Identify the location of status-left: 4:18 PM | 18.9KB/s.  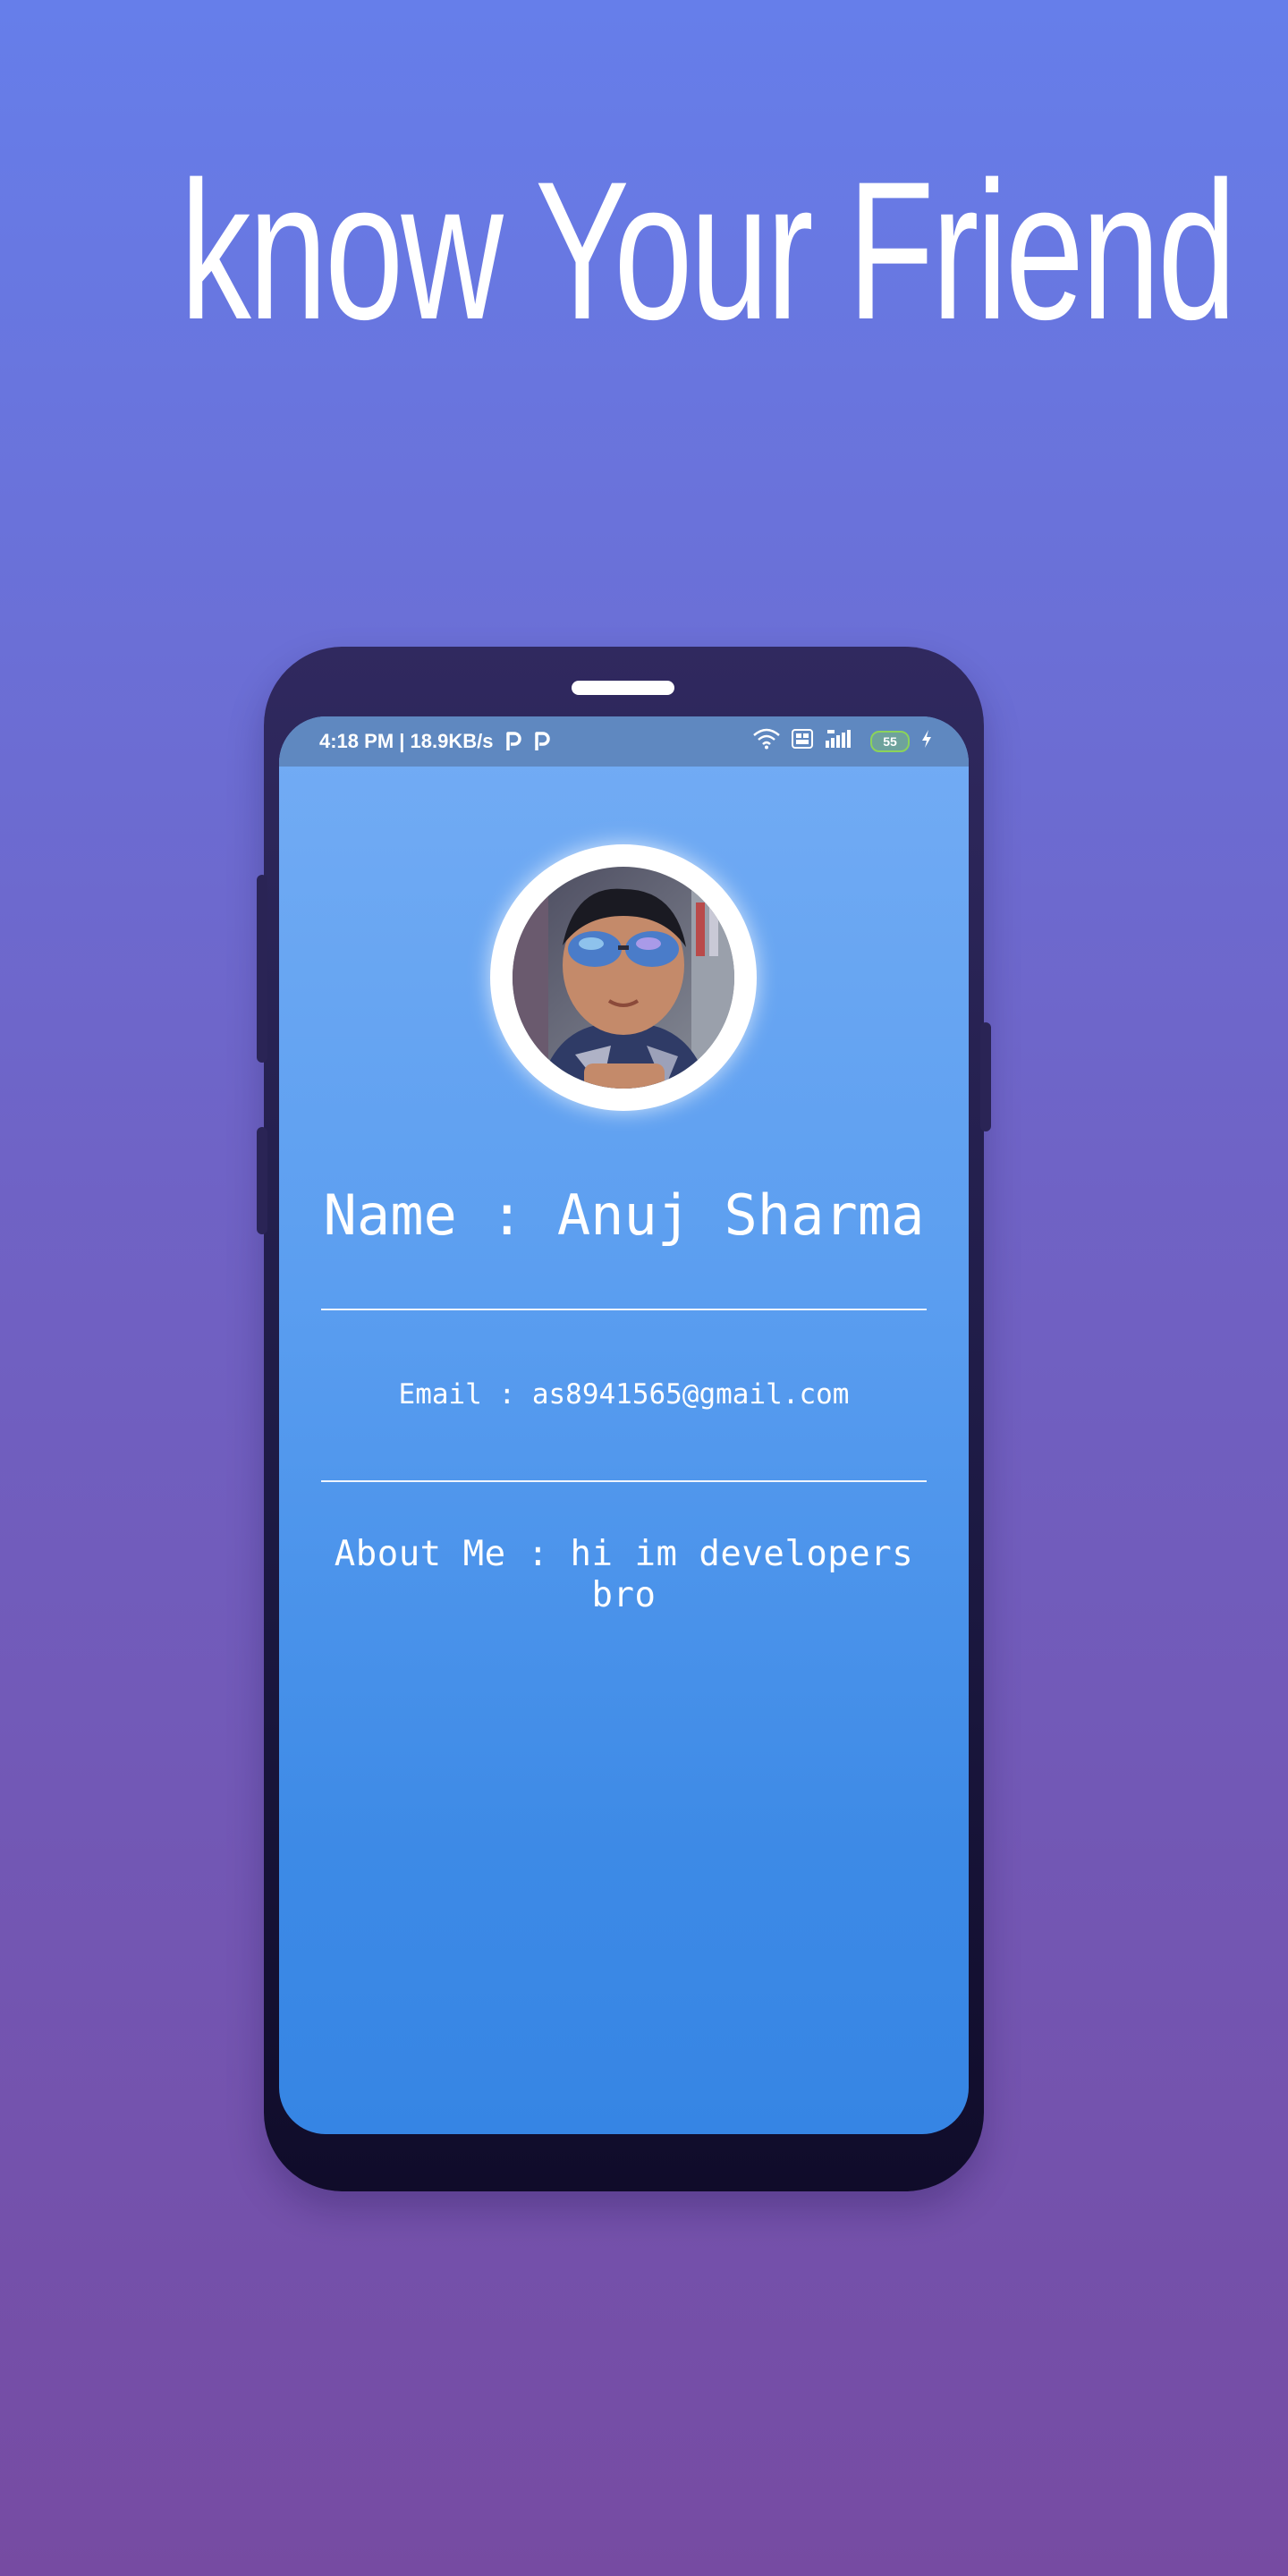
(435, 741).